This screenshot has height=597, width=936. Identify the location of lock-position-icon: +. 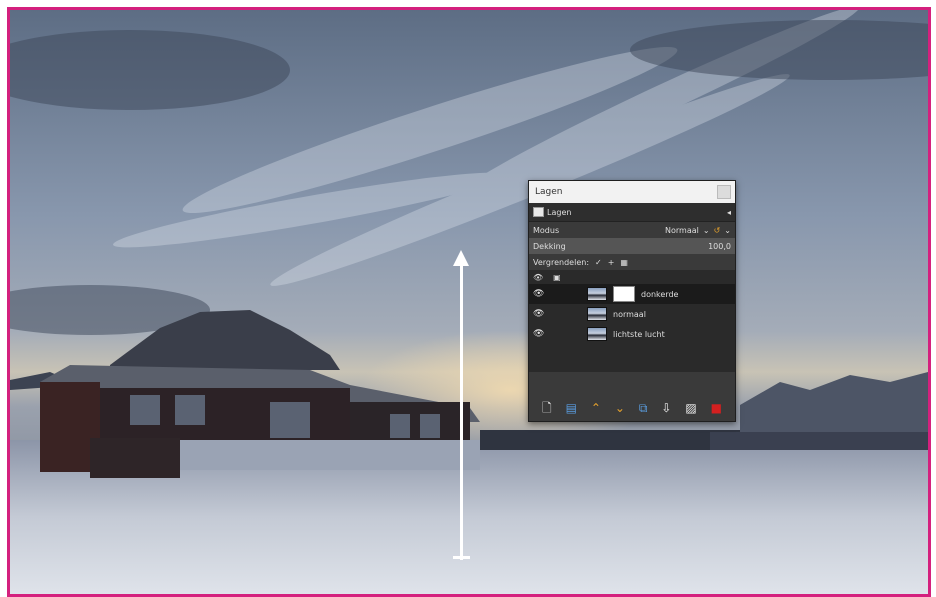
(611, 262).